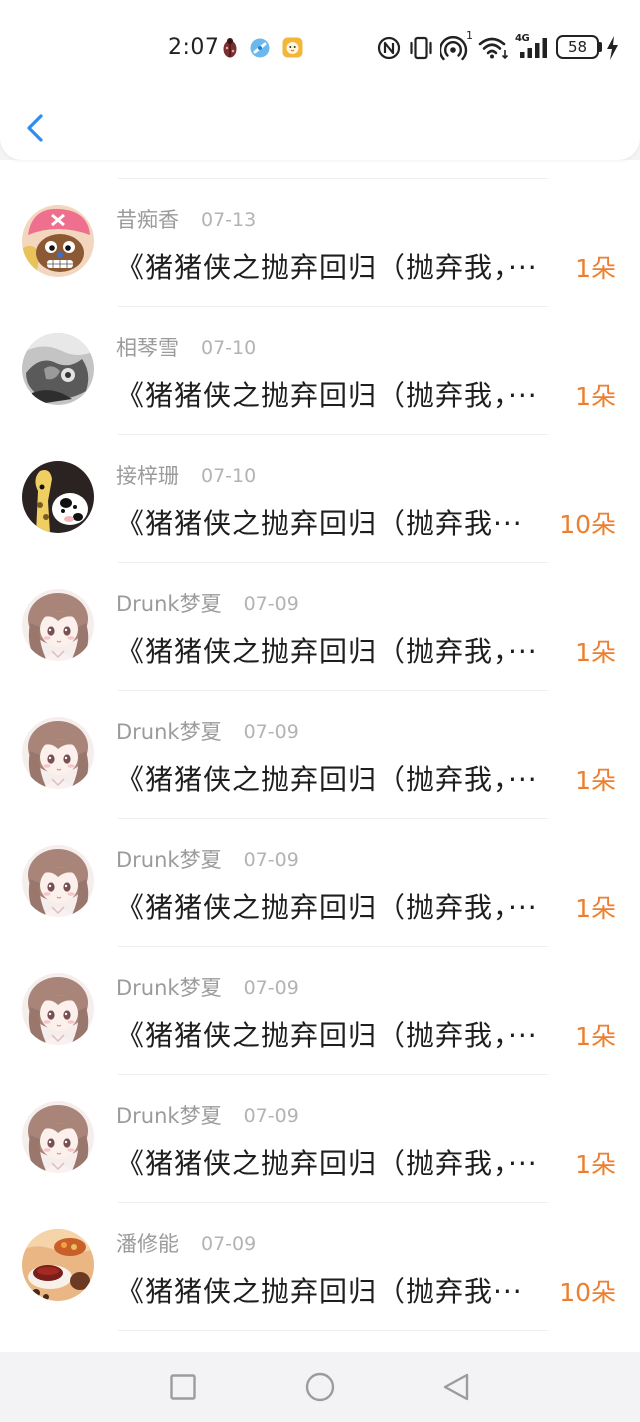 The image size is (640, 1422). Describe the element at coordinates (320, 498) in the screenshot. I see `list-item: 接梓珊 07-10 《猪猪侠之抛弃回归（抛弃我··· 10朵` at that location.